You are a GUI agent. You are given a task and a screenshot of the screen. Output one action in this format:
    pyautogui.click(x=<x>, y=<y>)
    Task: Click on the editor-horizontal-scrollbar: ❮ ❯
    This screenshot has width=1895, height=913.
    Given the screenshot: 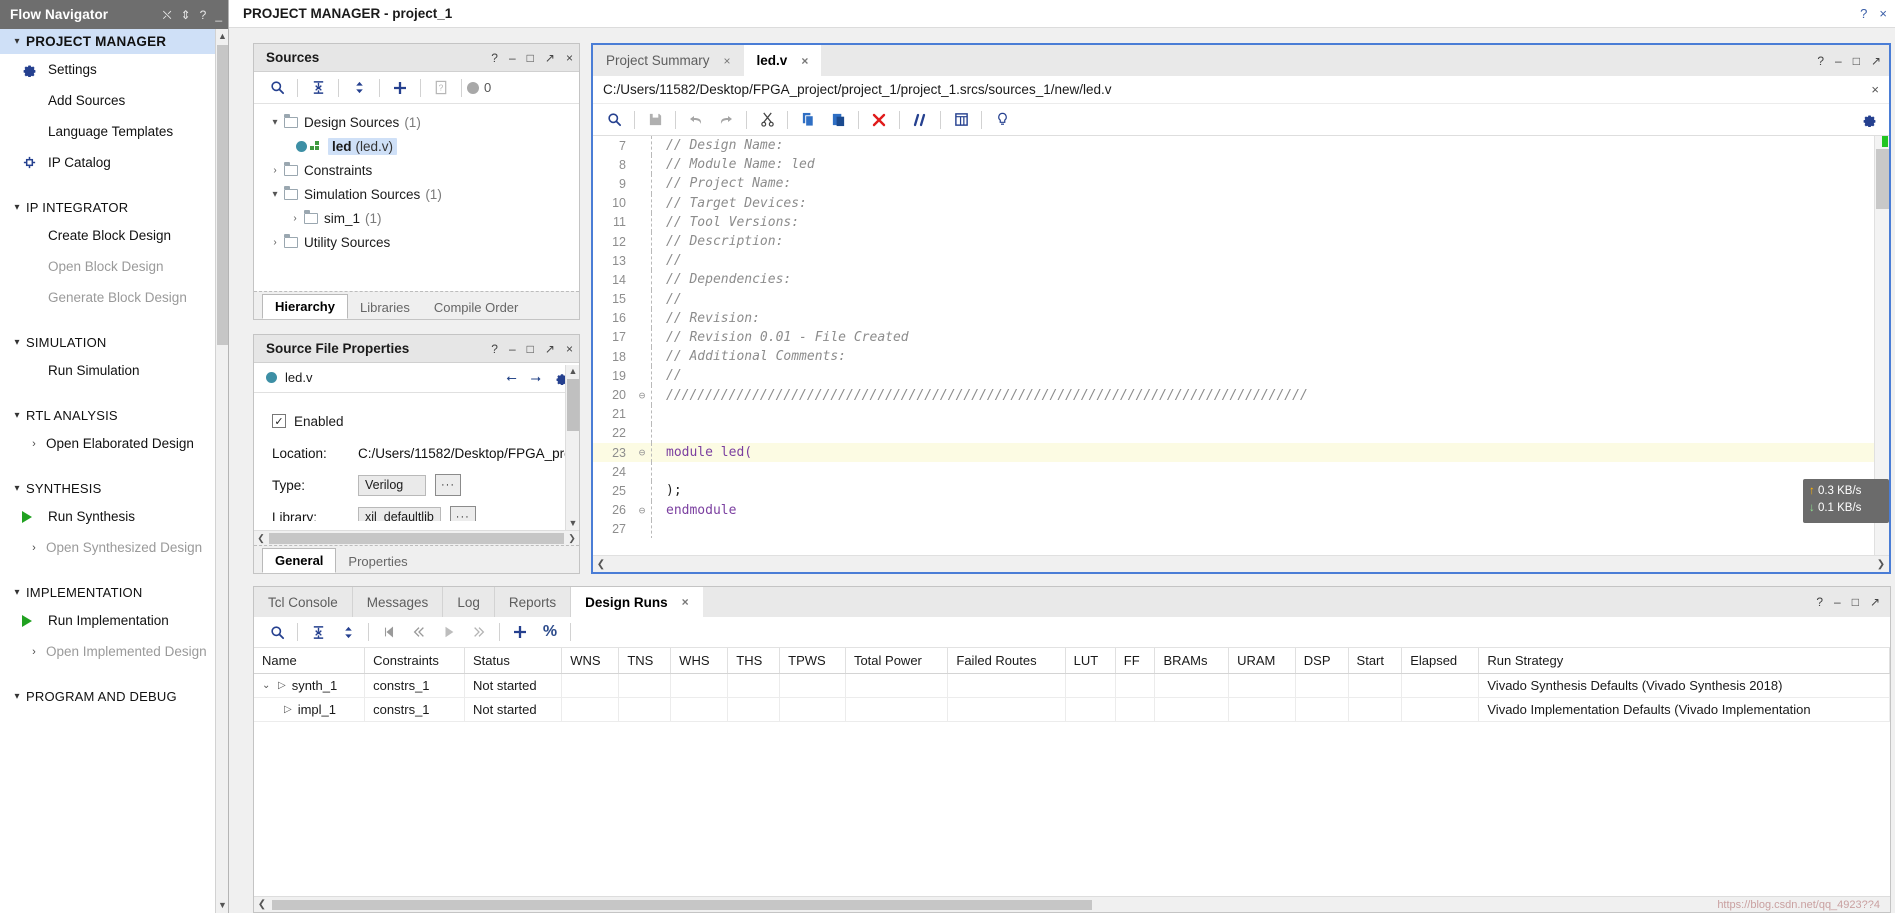 What is the action you would take?
    pyautogui.click(x=1241, y=563)
    